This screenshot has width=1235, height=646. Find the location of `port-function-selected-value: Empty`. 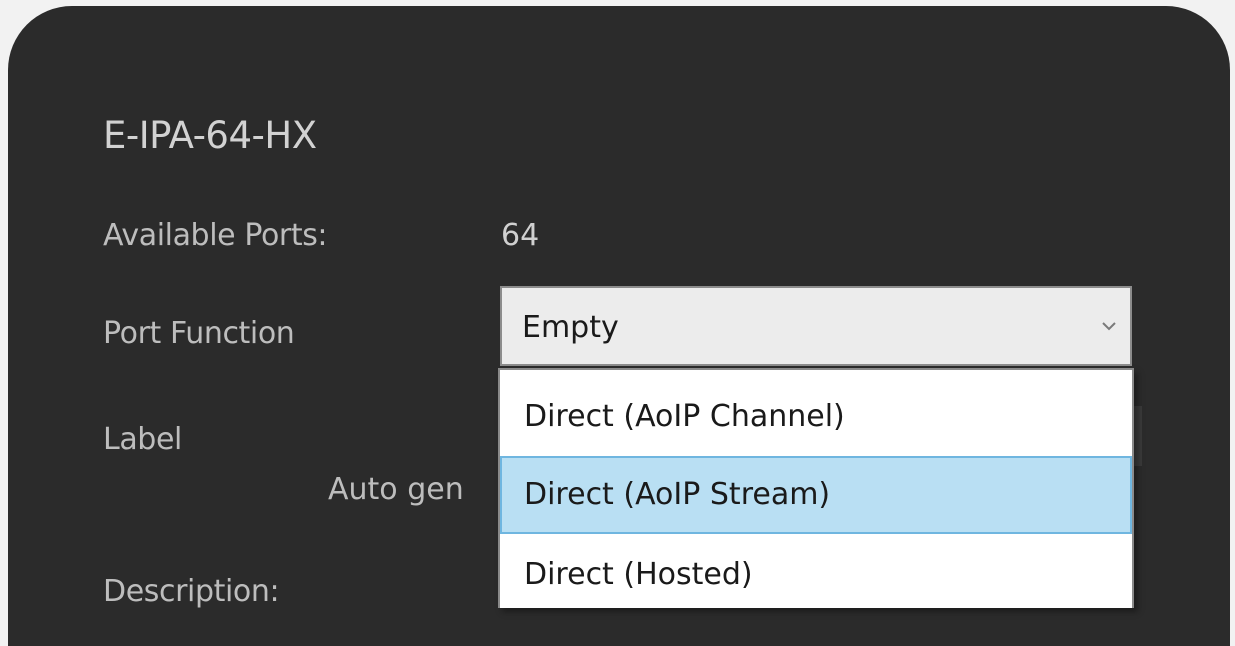

port-function-selected-value: Empty is located at coordinates (570, 327).